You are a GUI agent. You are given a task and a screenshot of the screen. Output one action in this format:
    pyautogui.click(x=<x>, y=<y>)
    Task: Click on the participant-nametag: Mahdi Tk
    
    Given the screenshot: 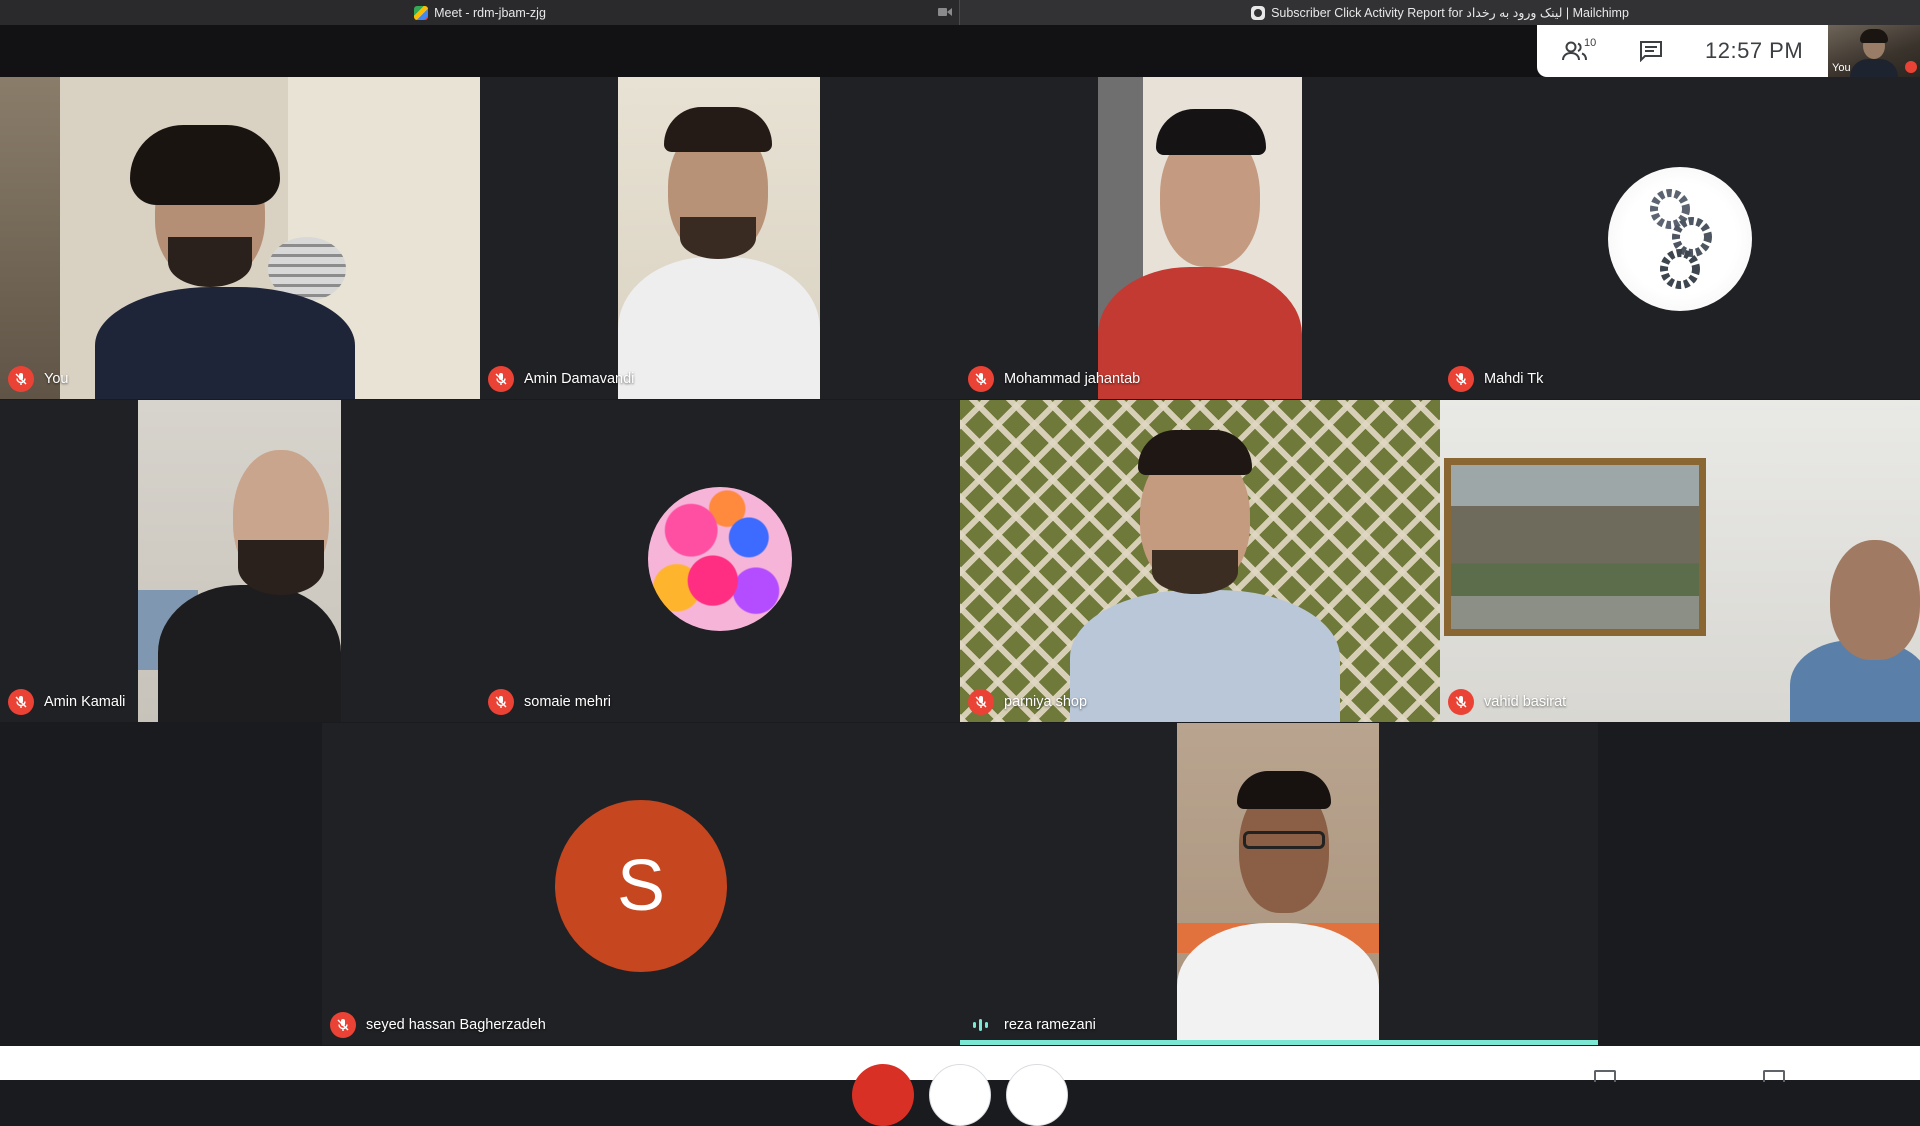 What is the action you would take?
    pyautogui.click(x=1495, y=379)
    